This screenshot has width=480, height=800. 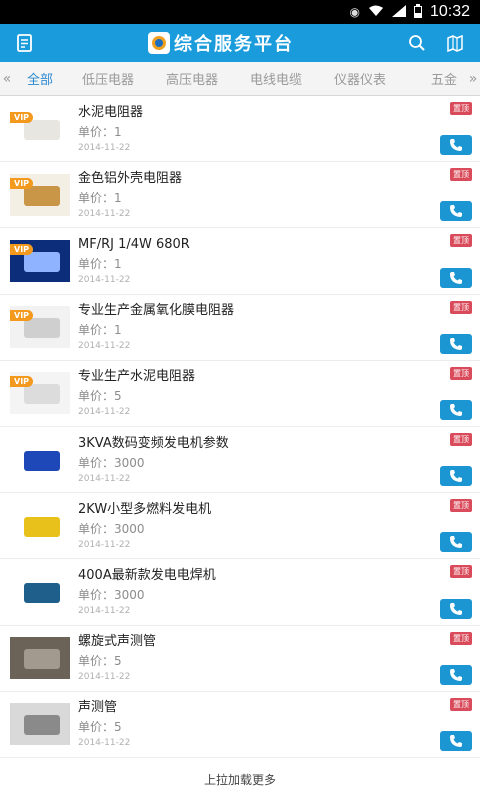 What do you see at coordinates (360, 78) in the screenshot?
I see `tab-4: 仪器仪表` at bounding box center [360, 78].